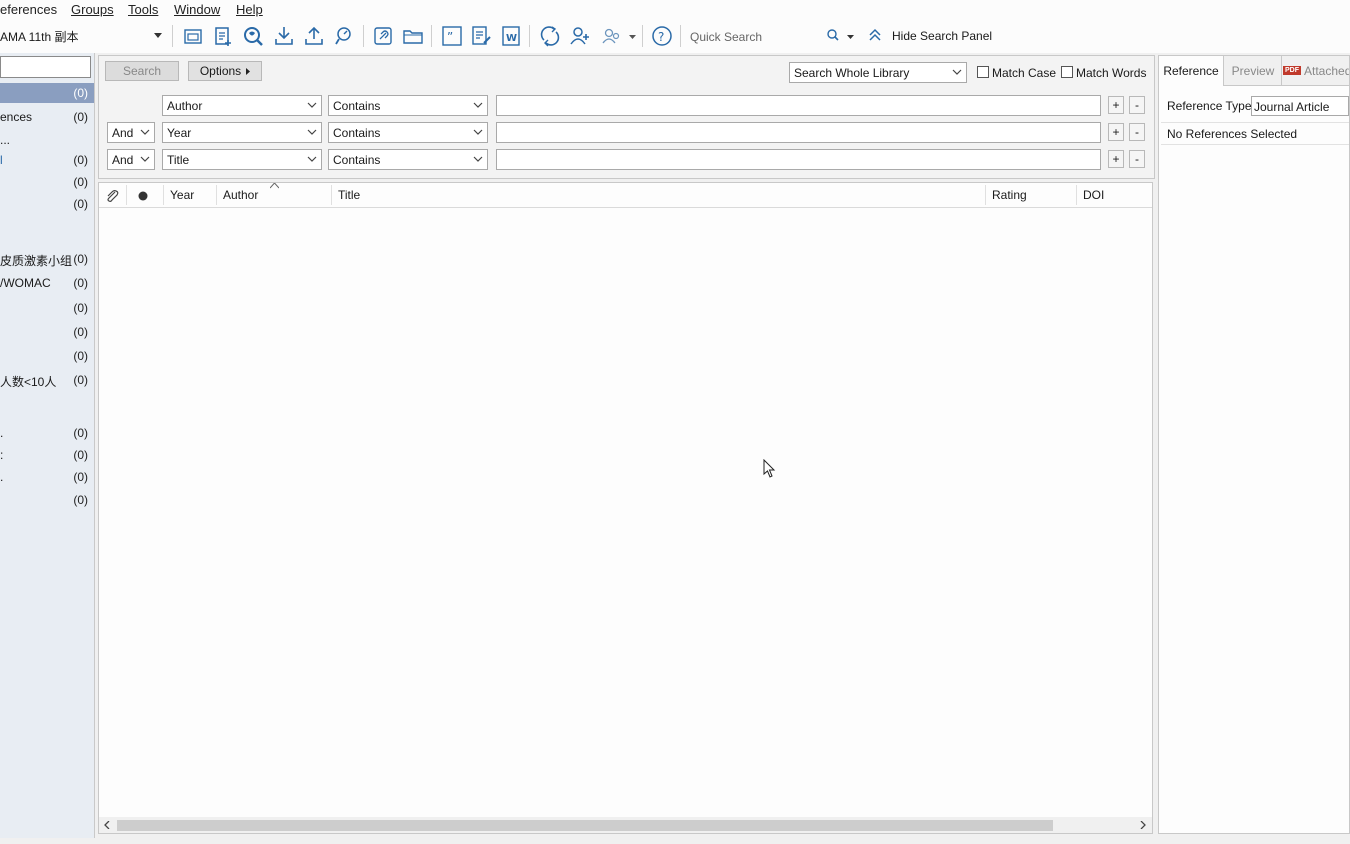  Describe the element at coordinates (107, 825) in the screenshot. I see `scroll-left-icon` at that location.